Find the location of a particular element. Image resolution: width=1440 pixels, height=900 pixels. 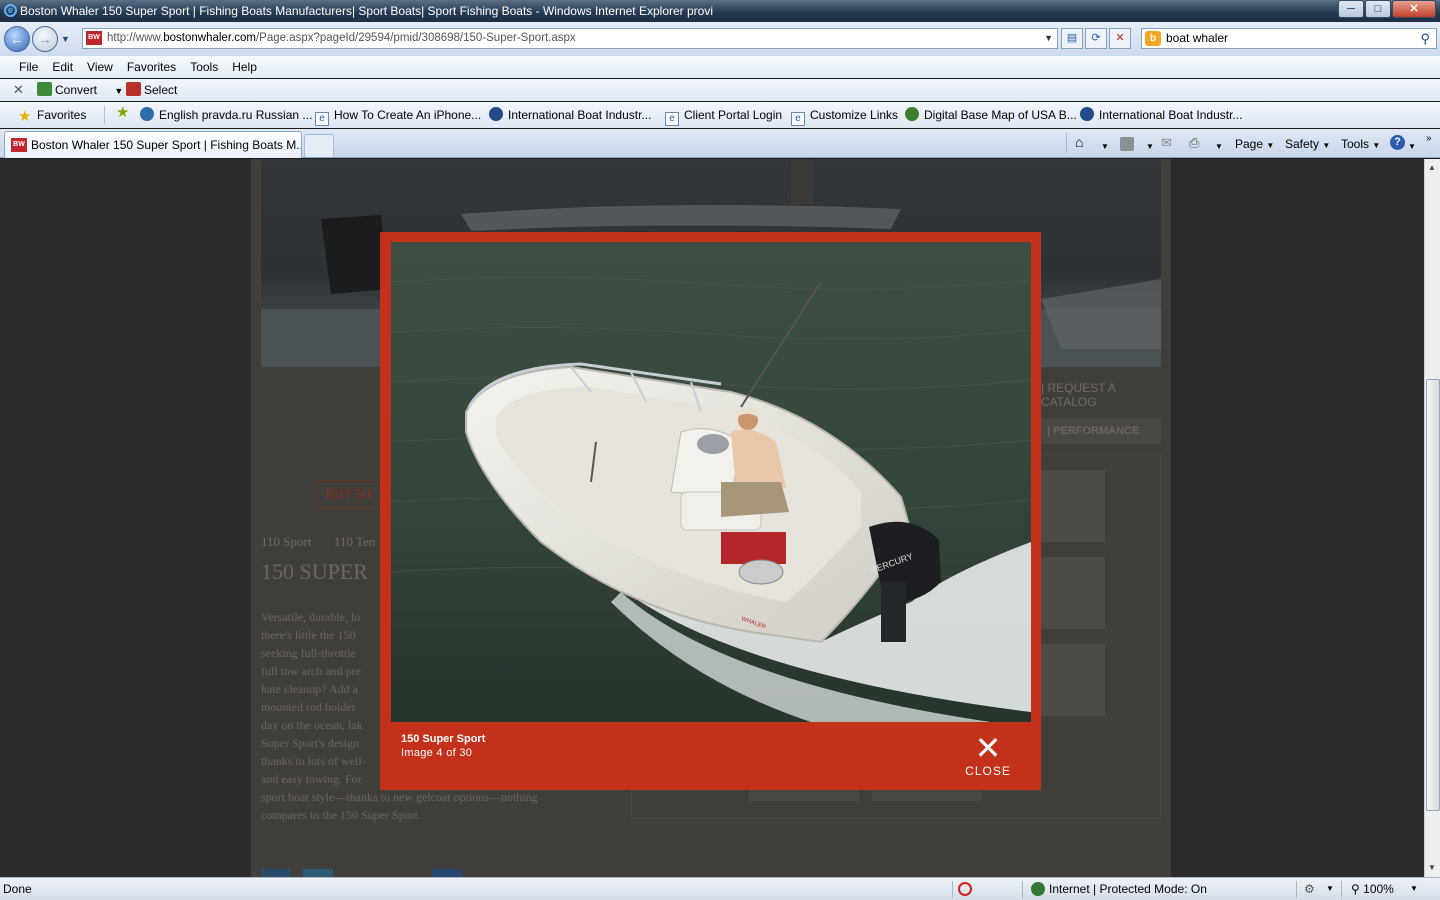

menu-favorites: Favorites is located at coordinates (151, 67).